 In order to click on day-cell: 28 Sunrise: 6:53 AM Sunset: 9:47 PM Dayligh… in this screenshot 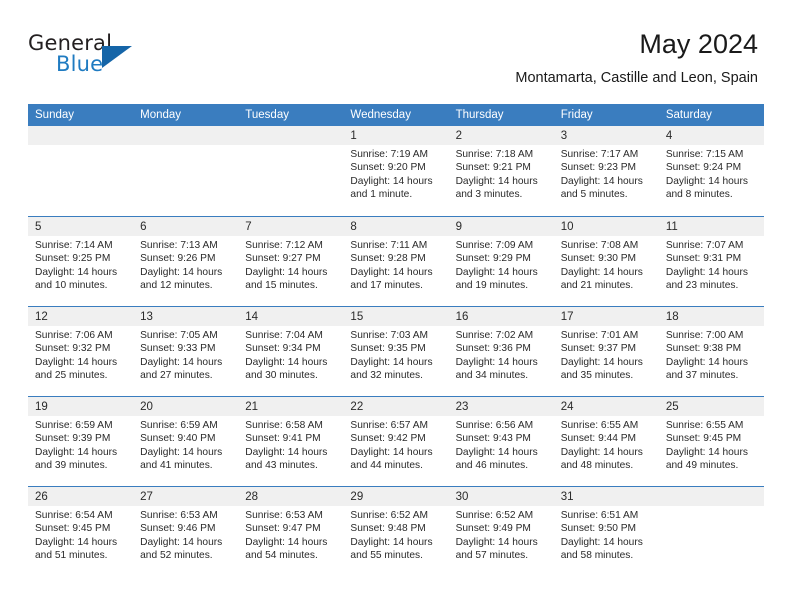, I will do `click(291, 531)`.